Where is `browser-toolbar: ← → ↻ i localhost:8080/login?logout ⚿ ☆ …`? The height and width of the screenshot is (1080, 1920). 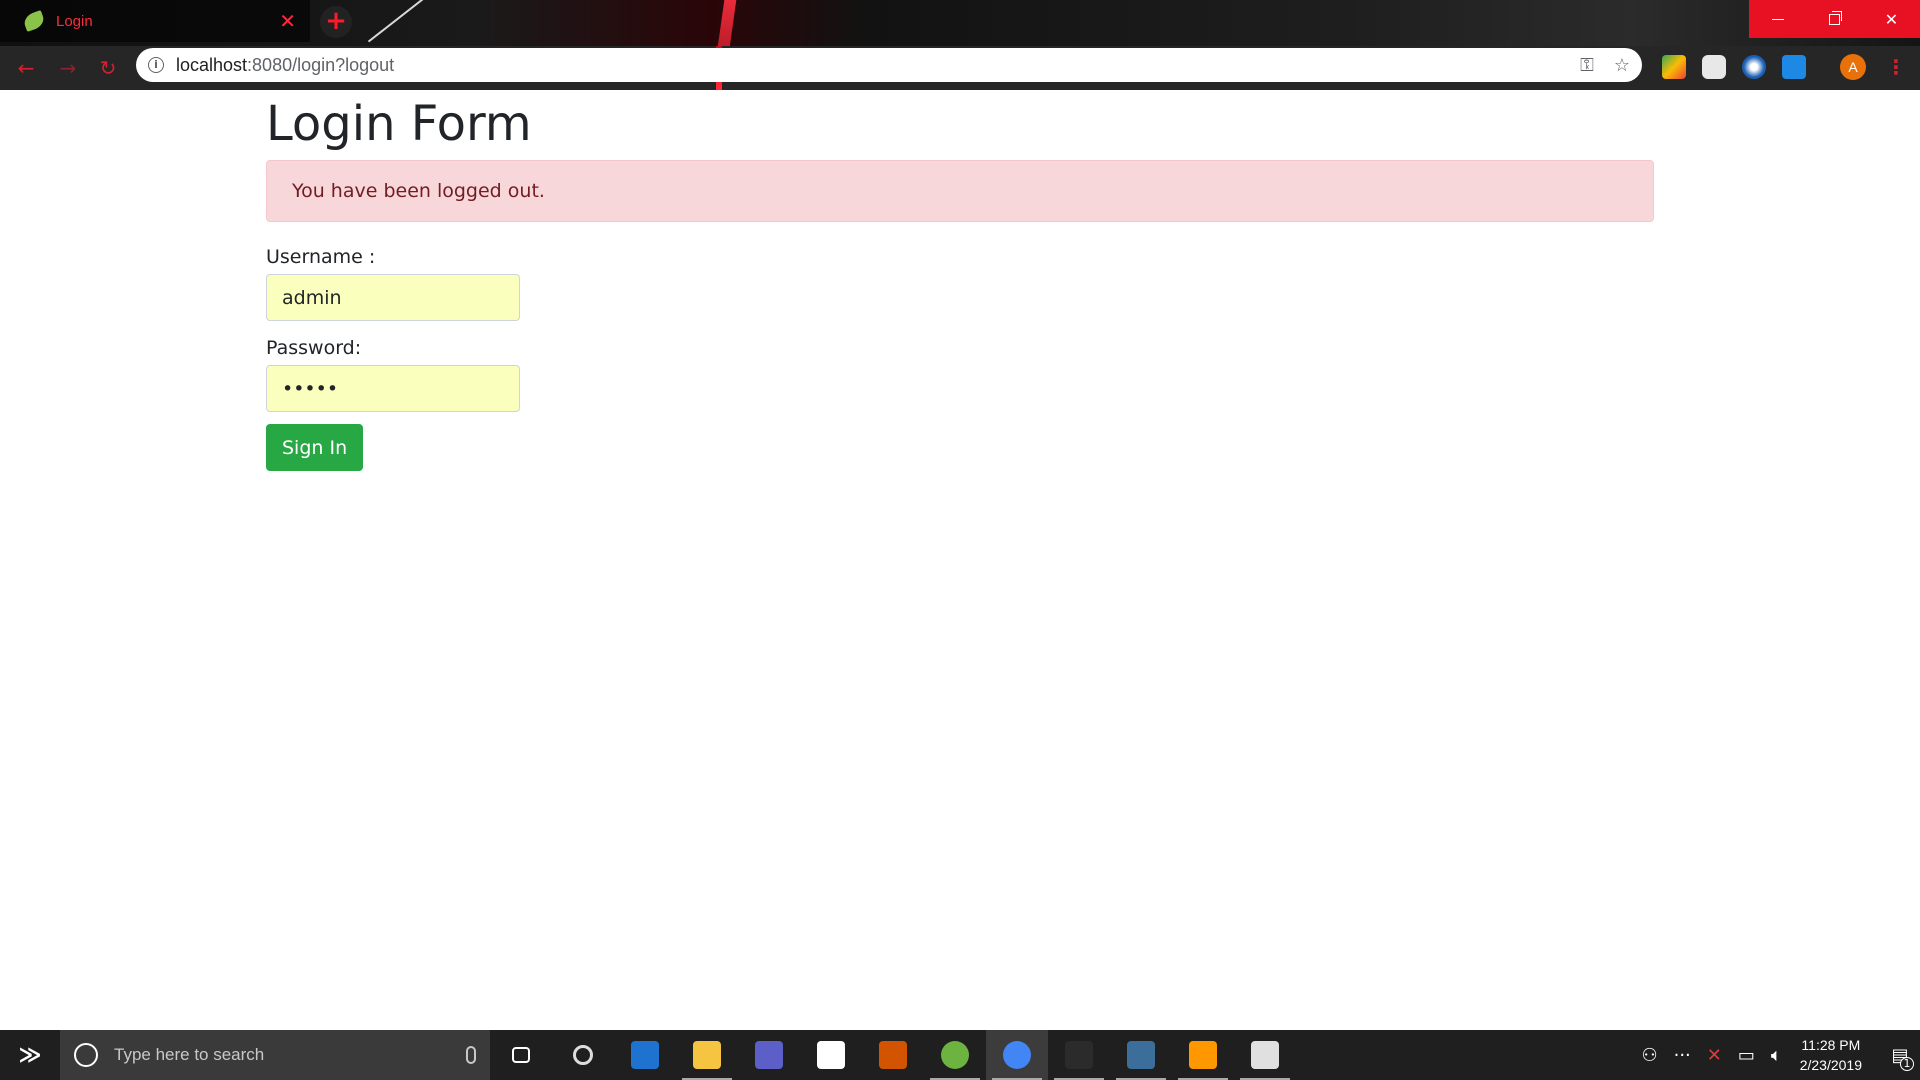 browser-toolbar: ← → ↻ i localhost:8080/login?logout ⚿ ☆ … is located at coordinates (960, 68).